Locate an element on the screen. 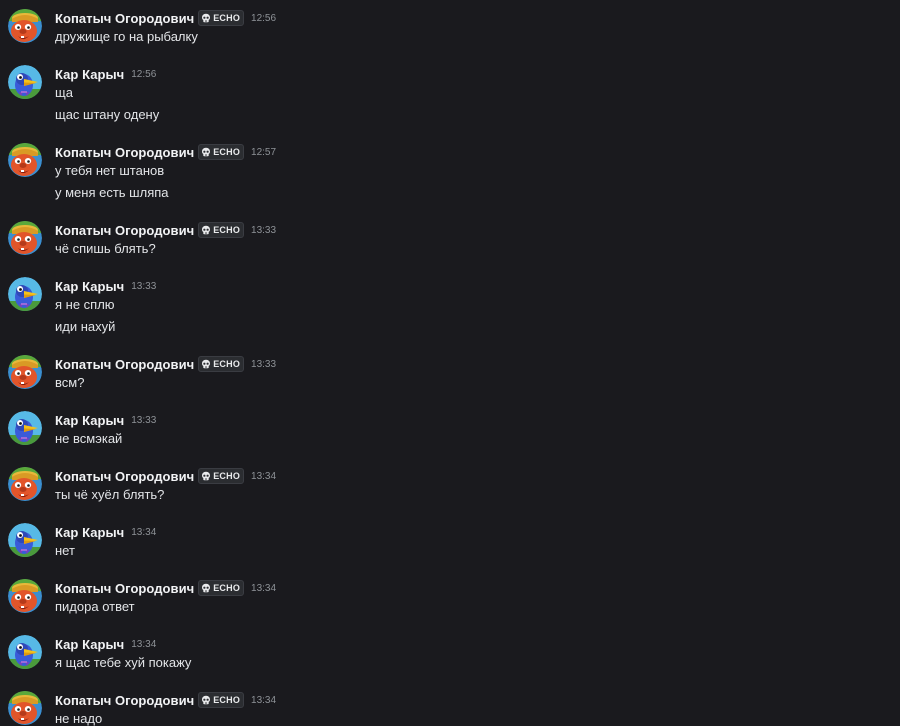 The image size is (900, 726). message-header: Копатыч Огородович ECHO 12:56 is located at coordinates (165, 18).